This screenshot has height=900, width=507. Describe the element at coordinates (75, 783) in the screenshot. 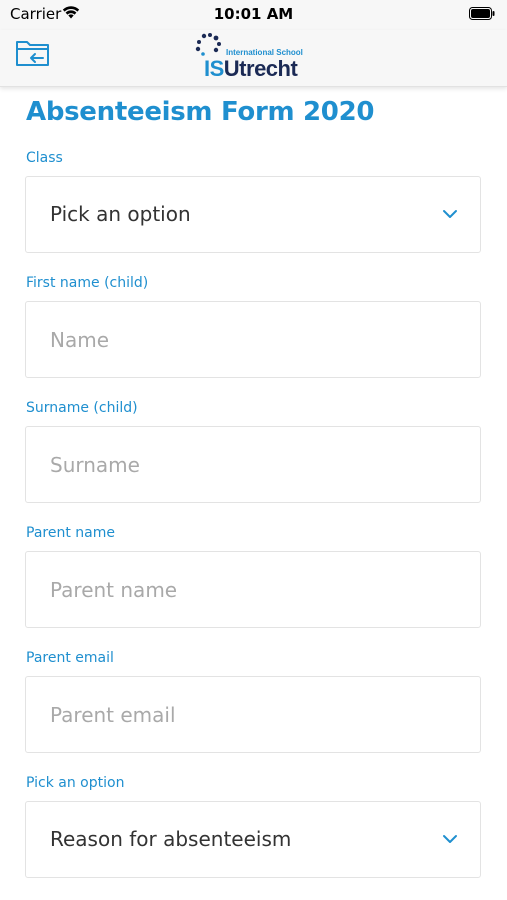

I see `reason-label: Pick an option` at that location.